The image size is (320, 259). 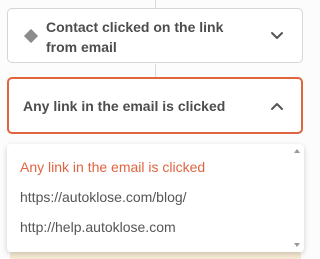 I want to click on diamond-icon, so click(x=31, y=36).